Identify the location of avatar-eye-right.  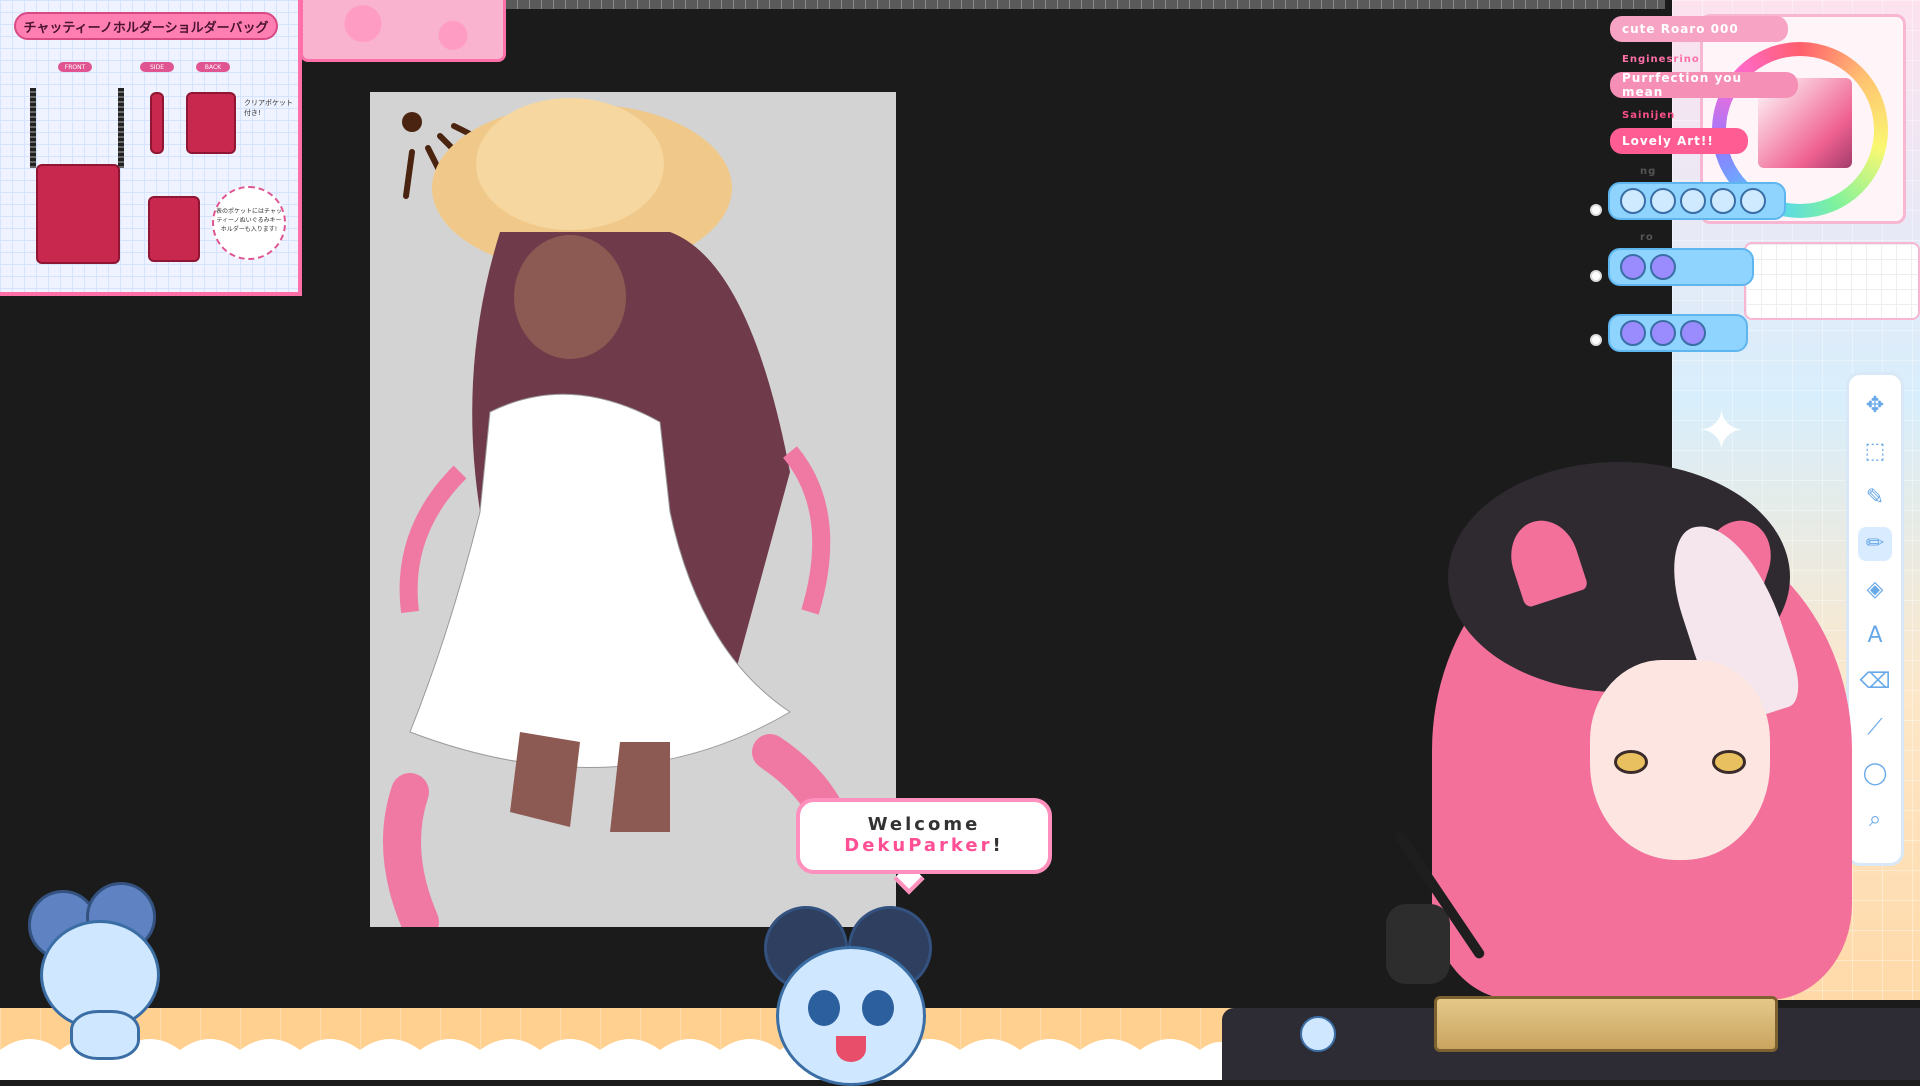
(1729, 762).